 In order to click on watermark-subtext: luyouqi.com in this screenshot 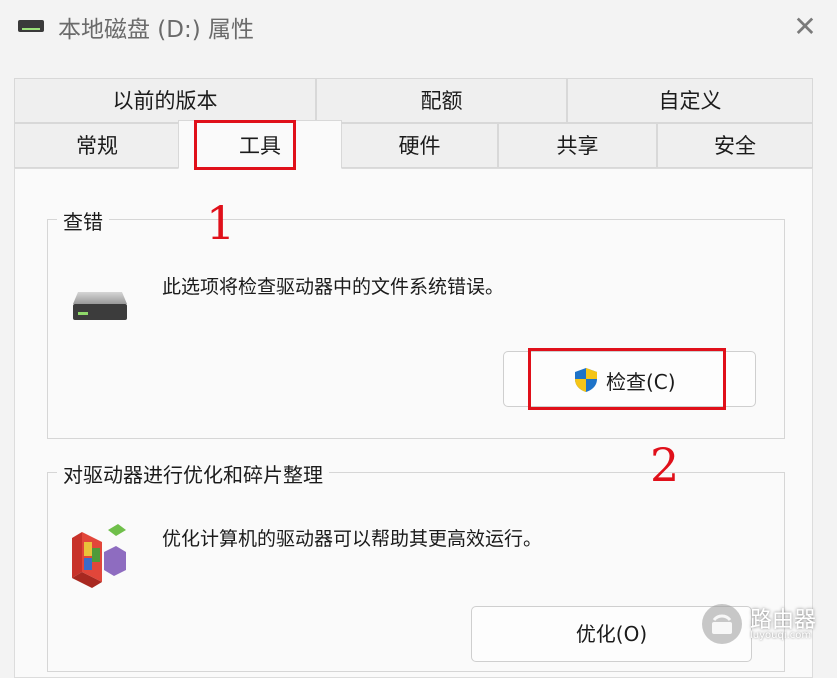, I will do `click(781, 635)`.